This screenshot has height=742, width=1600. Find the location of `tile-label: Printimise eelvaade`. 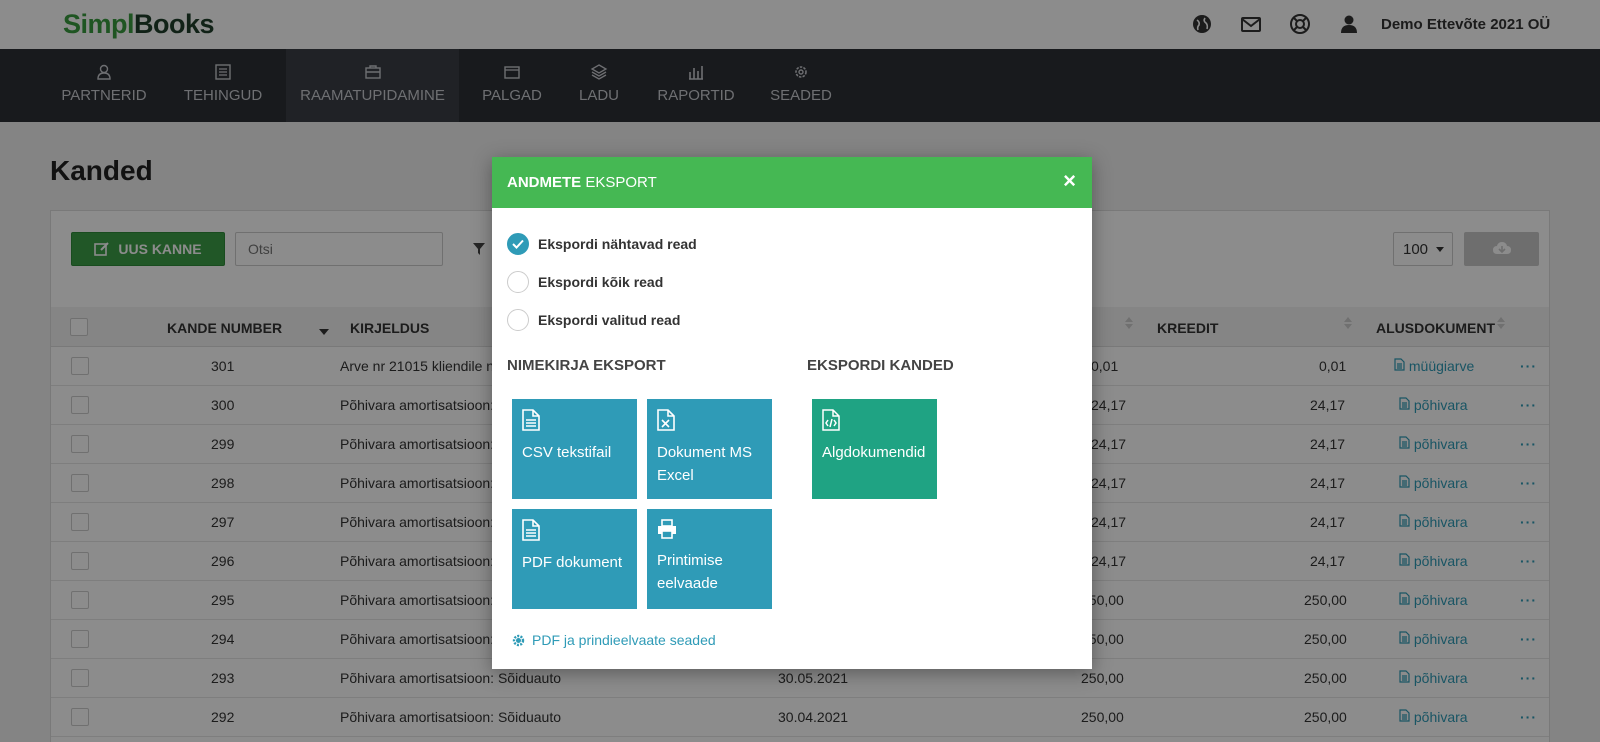

tile-label: Printimise eelvaade is located at coordinates (690, 572).